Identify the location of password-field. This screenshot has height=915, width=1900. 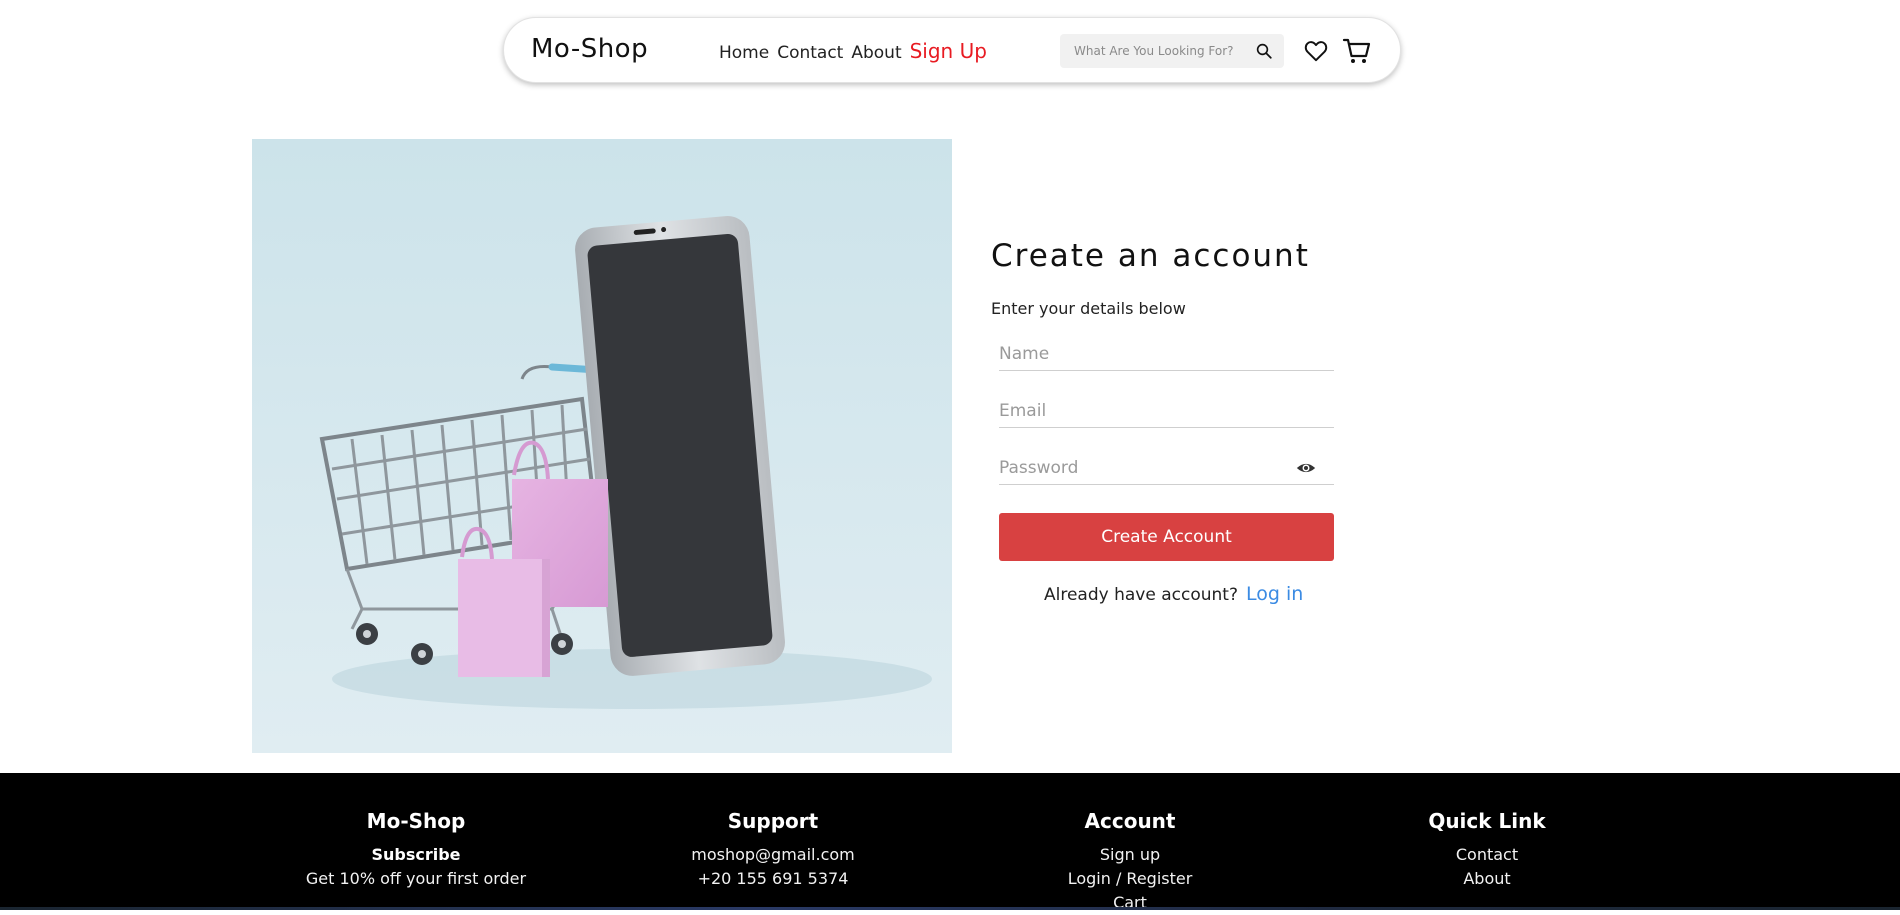
(1166, 468).